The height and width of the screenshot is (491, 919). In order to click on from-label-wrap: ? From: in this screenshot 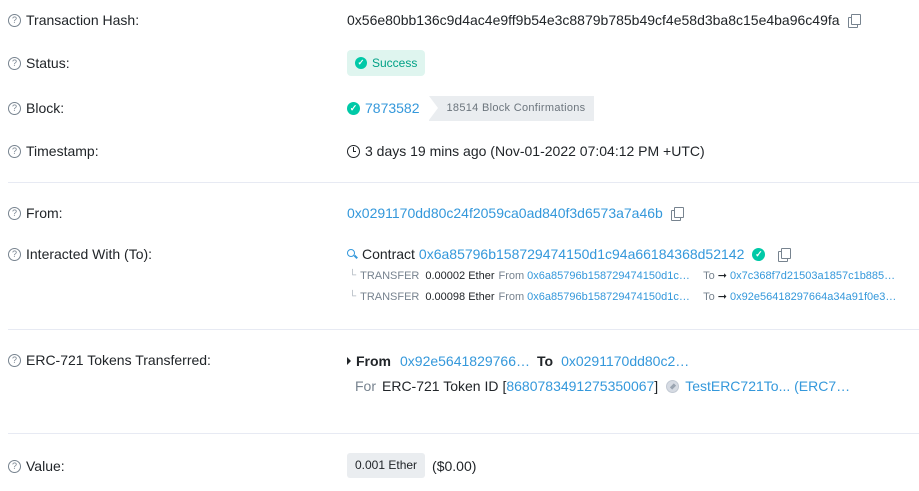, I will do `click(35, 213)`.